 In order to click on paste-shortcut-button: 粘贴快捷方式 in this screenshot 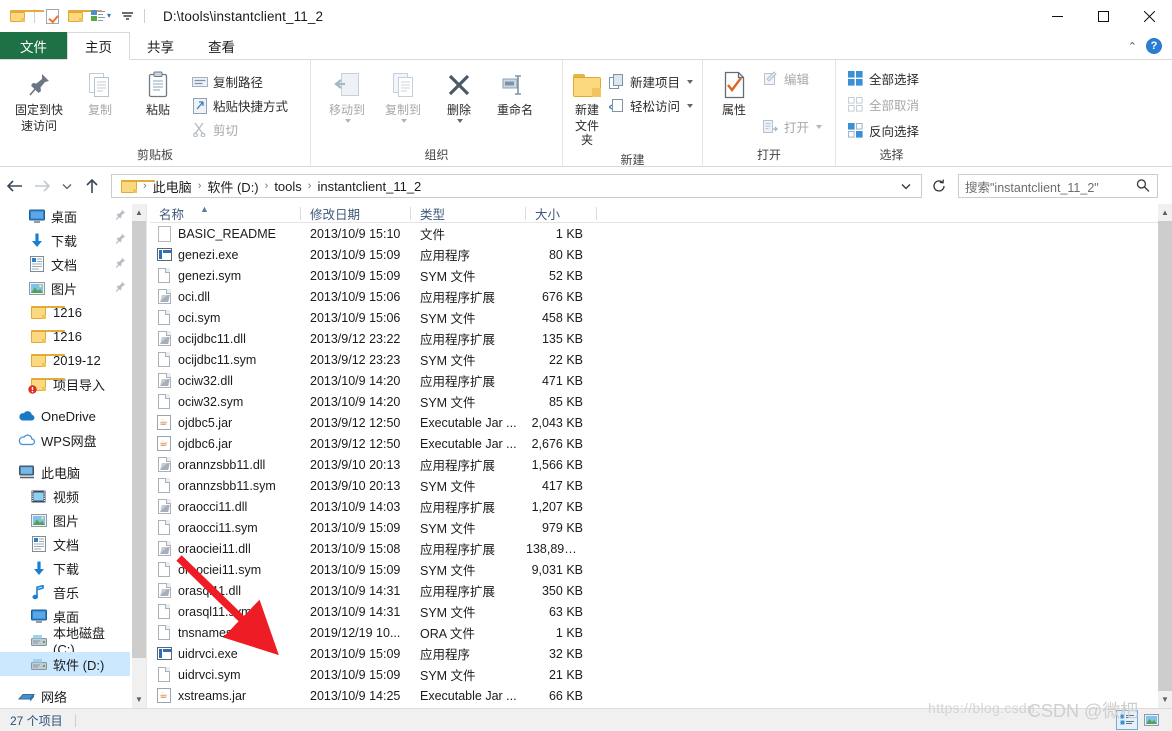, I will do `click(240, 105)`.